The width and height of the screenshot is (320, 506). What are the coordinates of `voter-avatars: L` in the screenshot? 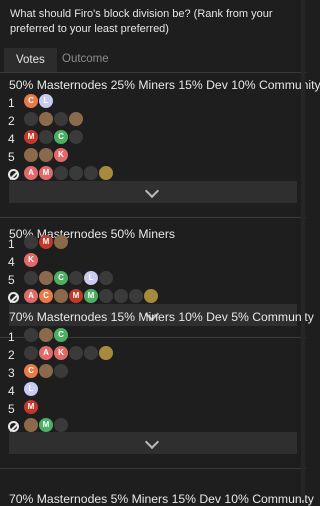 It's located at (31, 390).